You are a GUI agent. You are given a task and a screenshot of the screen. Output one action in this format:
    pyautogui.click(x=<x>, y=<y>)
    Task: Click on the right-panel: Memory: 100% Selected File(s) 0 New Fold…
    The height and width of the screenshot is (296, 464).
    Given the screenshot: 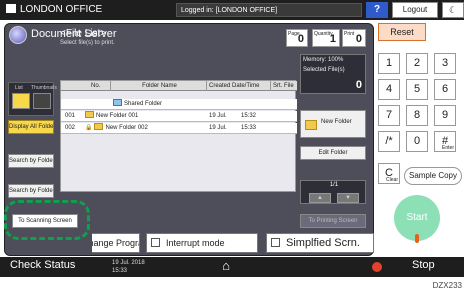 What is the action you would take?
    pyautogui.click(x=333, y=142)
    